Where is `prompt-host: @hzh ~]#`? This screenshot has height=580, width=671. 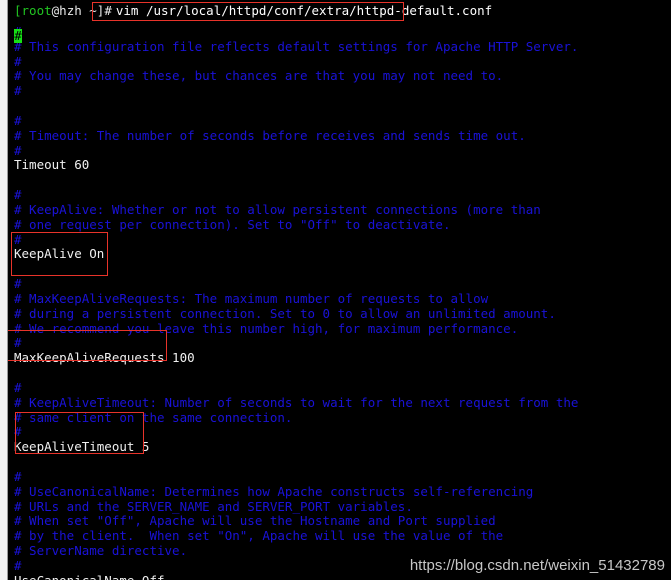
prompt-host: @hzh ~]# is located at coordinates (81, 10).